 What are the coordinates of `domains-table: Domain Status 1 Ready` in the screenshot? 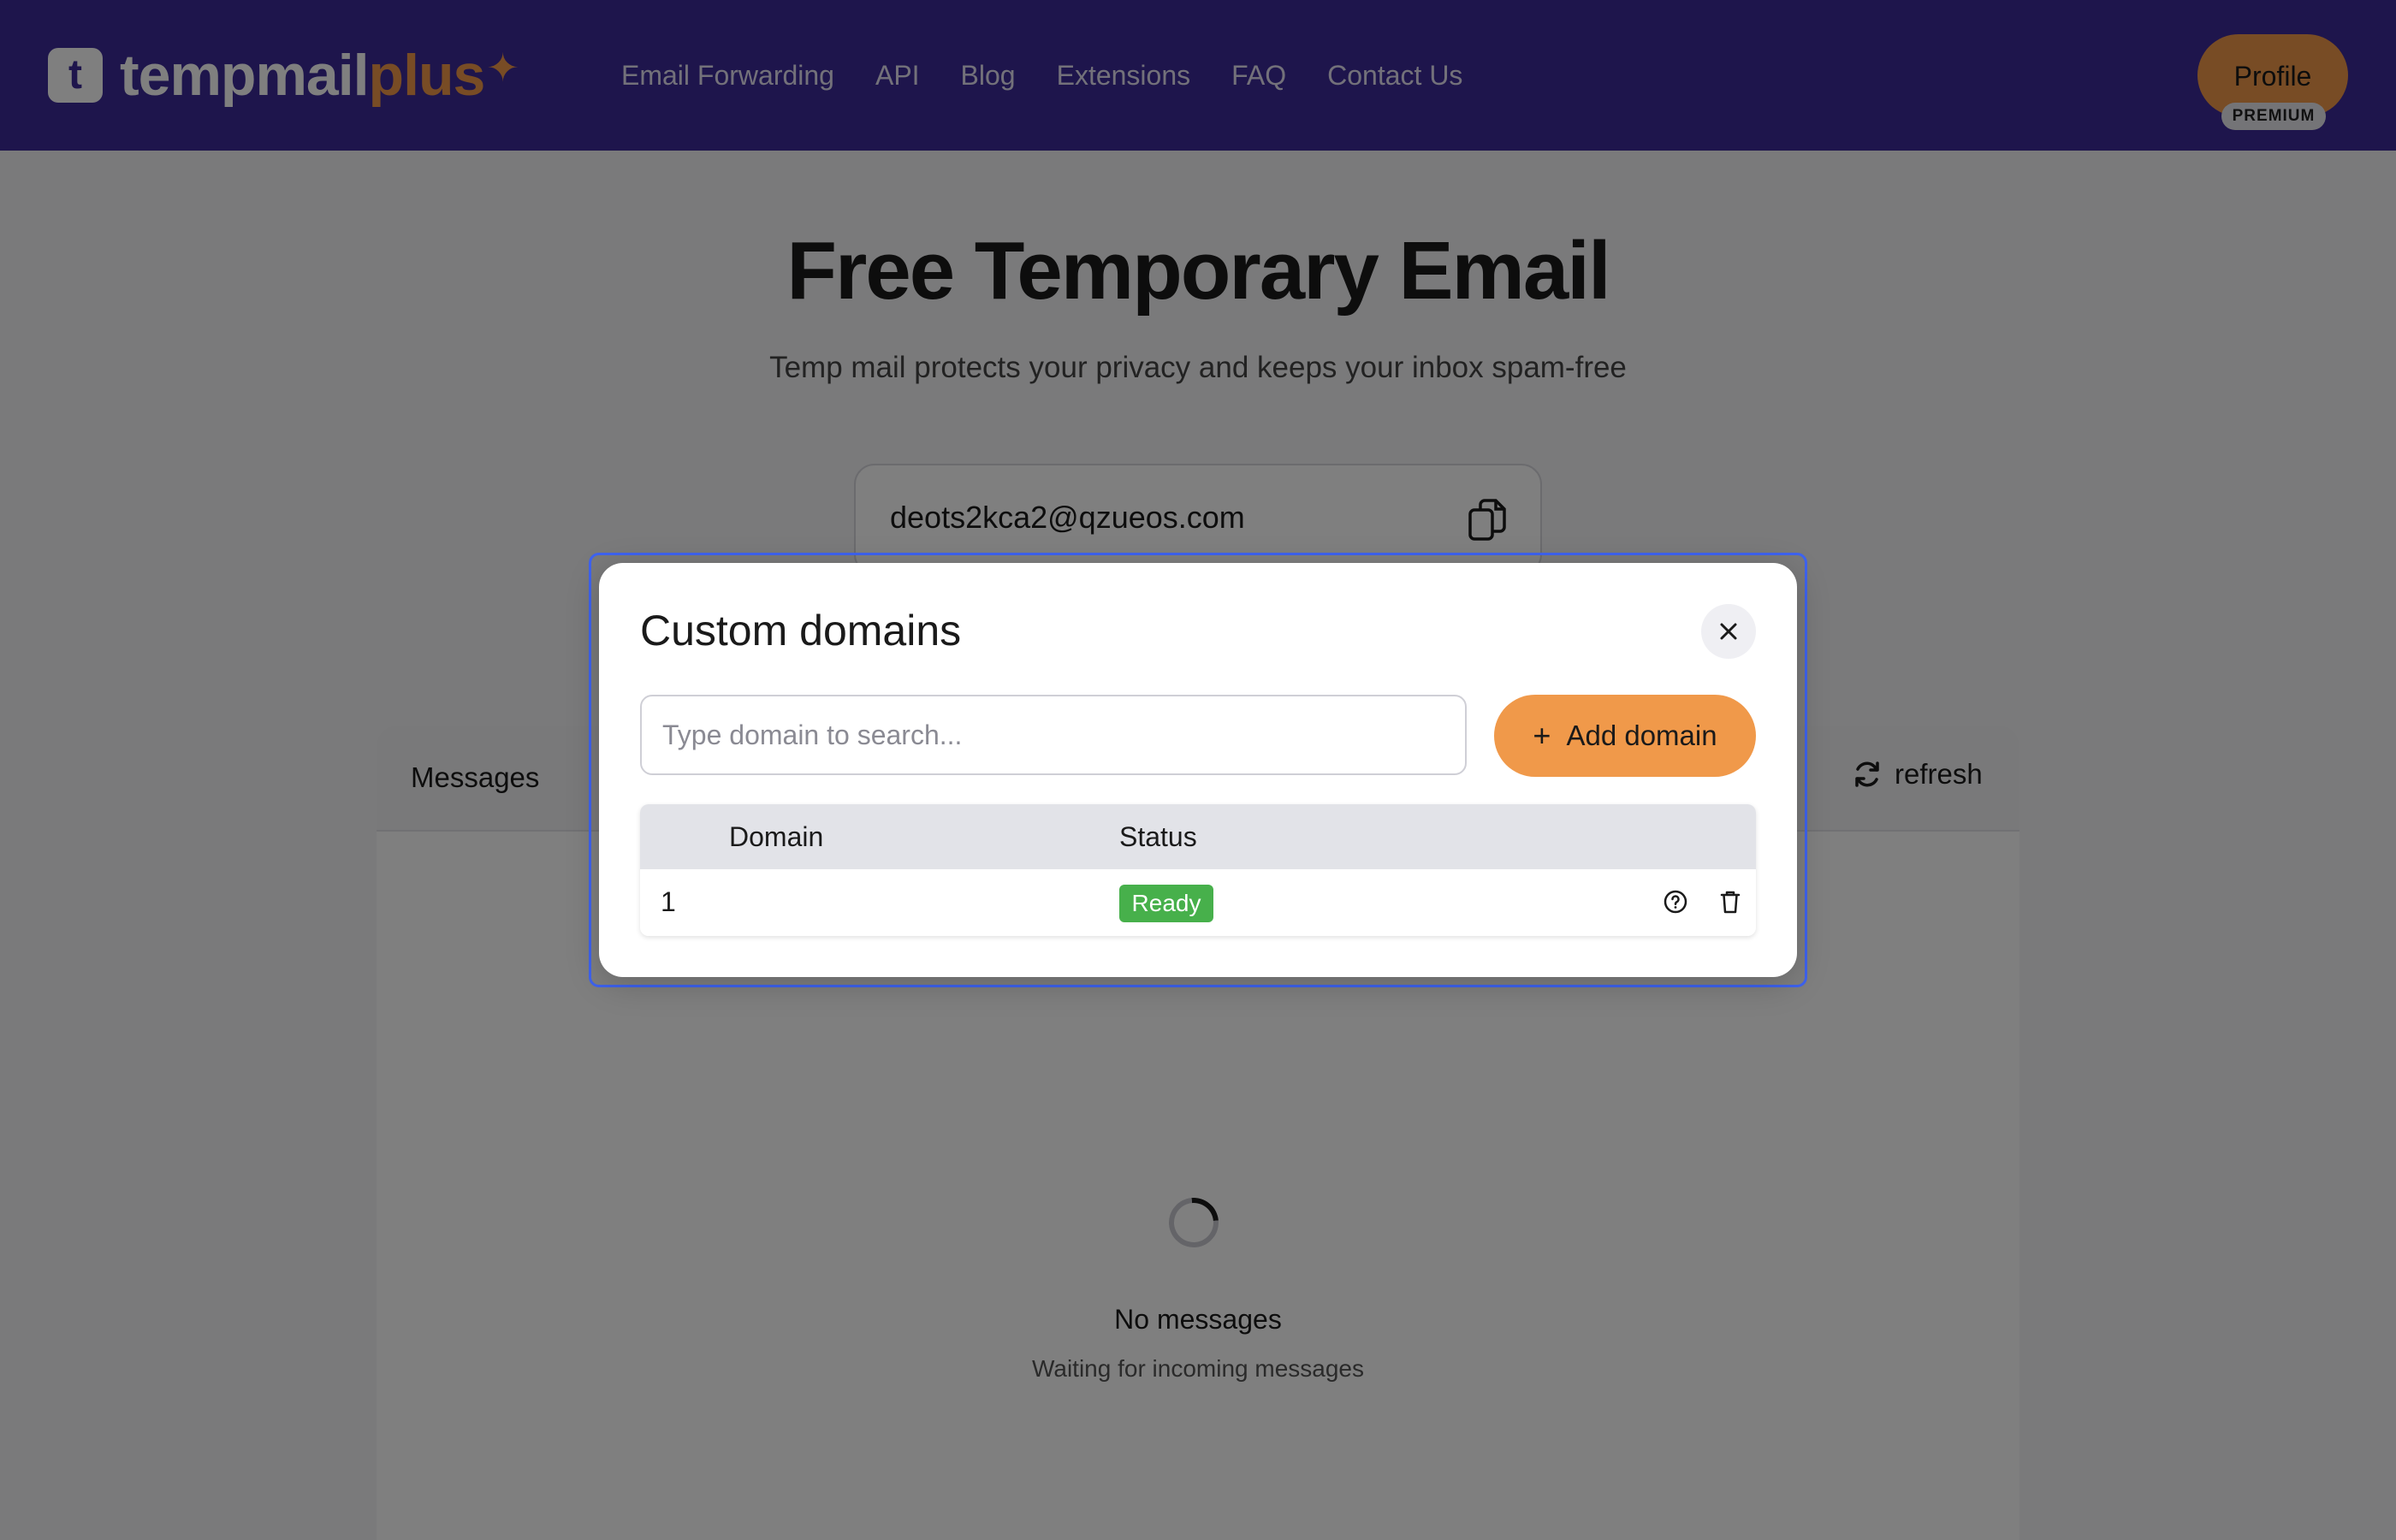 It's located at (1198, 870).